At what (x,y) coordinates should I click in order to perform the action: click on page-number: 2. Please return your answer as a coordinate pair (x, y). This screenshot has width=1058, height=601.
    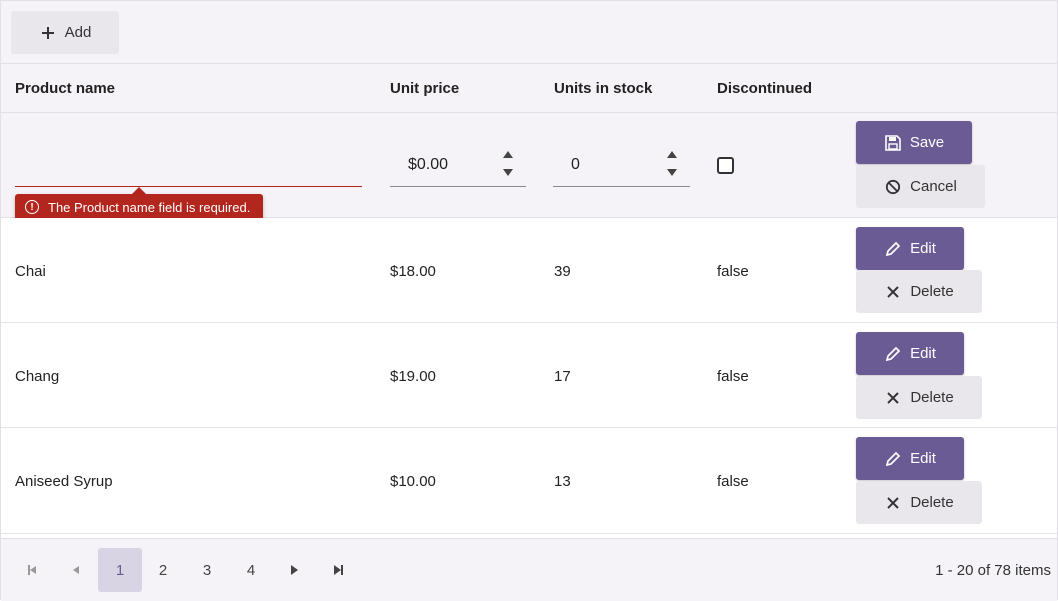
    Looking at the image, I should click on (163, 570).